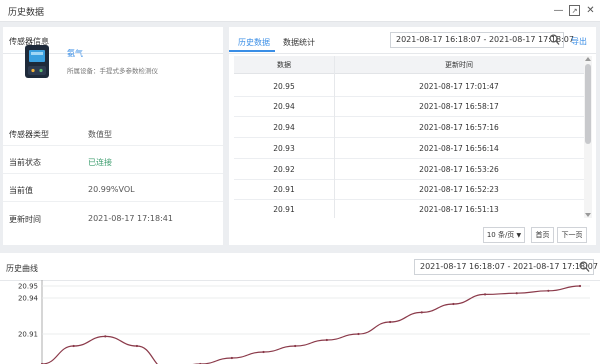  I want to click on page-size-select: 10 条/页 ▼, so click(504, 235).